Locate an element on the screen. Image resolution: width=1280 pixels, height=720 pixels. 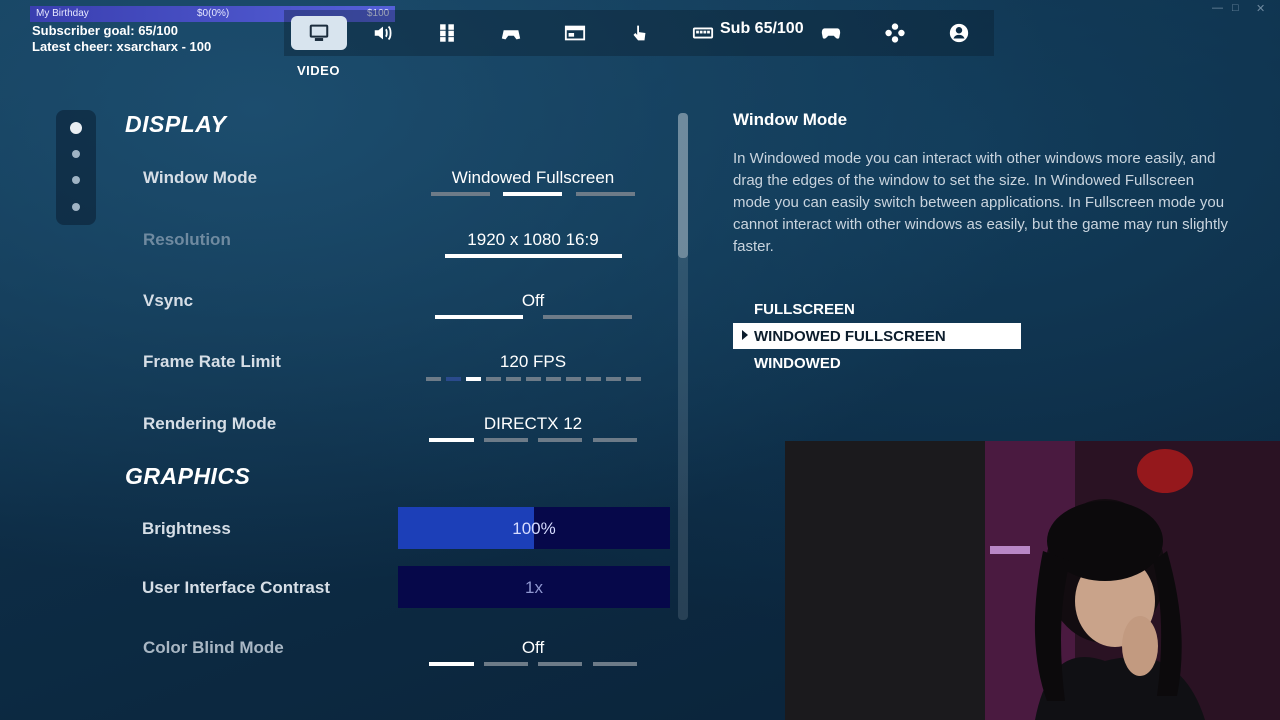
goal-title: My Birthday is located at coordinates (62, 13).